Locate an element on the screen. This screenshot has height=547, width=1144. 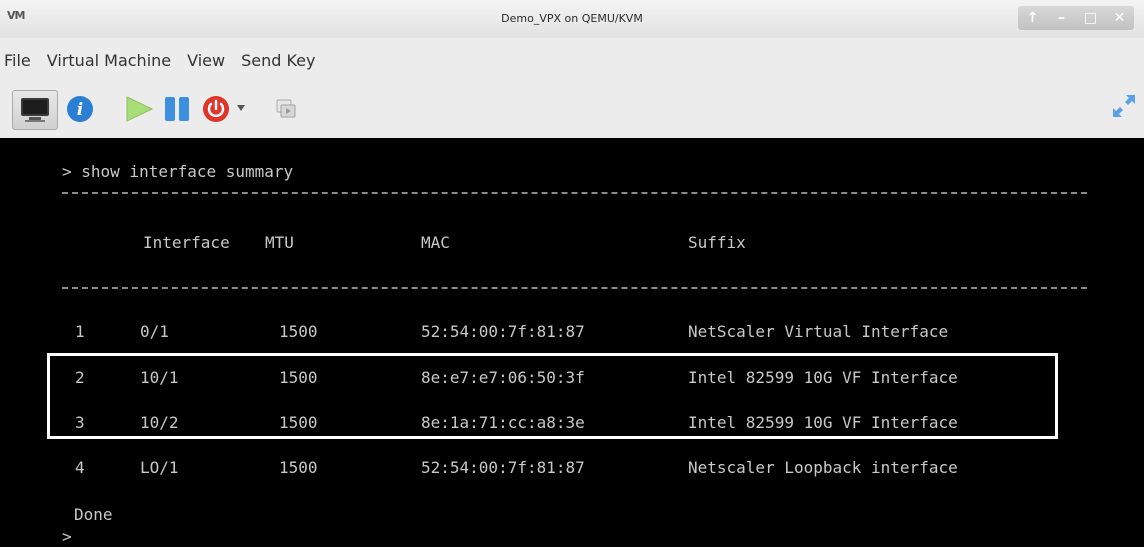
menu-bar: File Virtual Machine View Send Key is located at coordinates (161, 60).